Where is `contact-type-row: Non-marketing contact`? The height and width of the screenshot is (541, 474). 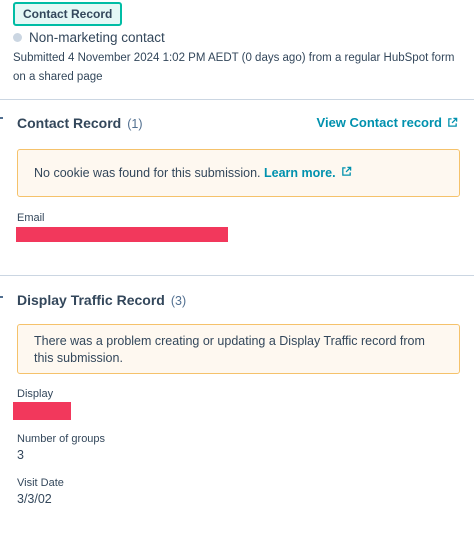 contact-type-row: Non-marketing contact is located at coordinates (89, 37).